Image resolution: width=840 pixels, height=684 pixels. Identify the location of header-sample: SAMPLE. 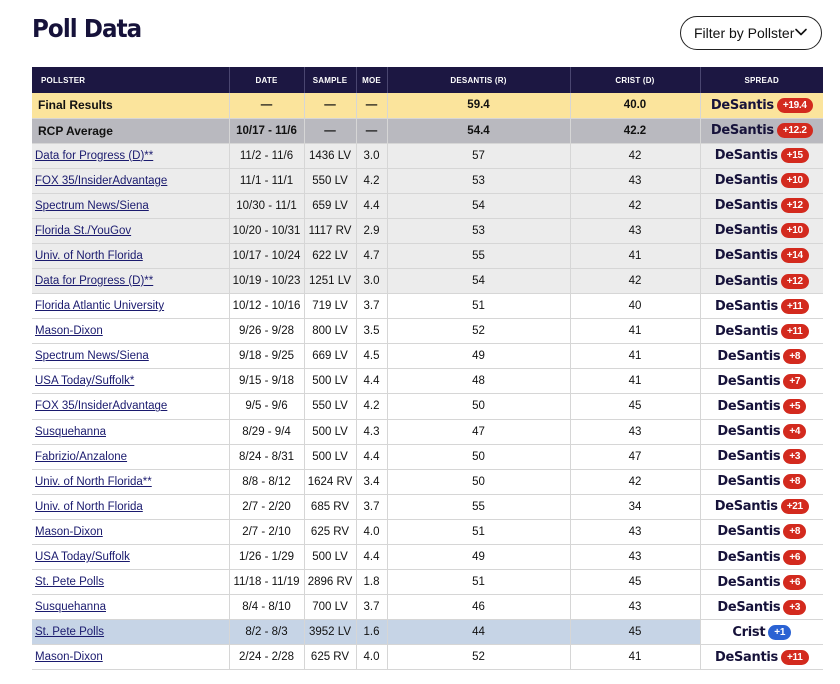
(330, 80).